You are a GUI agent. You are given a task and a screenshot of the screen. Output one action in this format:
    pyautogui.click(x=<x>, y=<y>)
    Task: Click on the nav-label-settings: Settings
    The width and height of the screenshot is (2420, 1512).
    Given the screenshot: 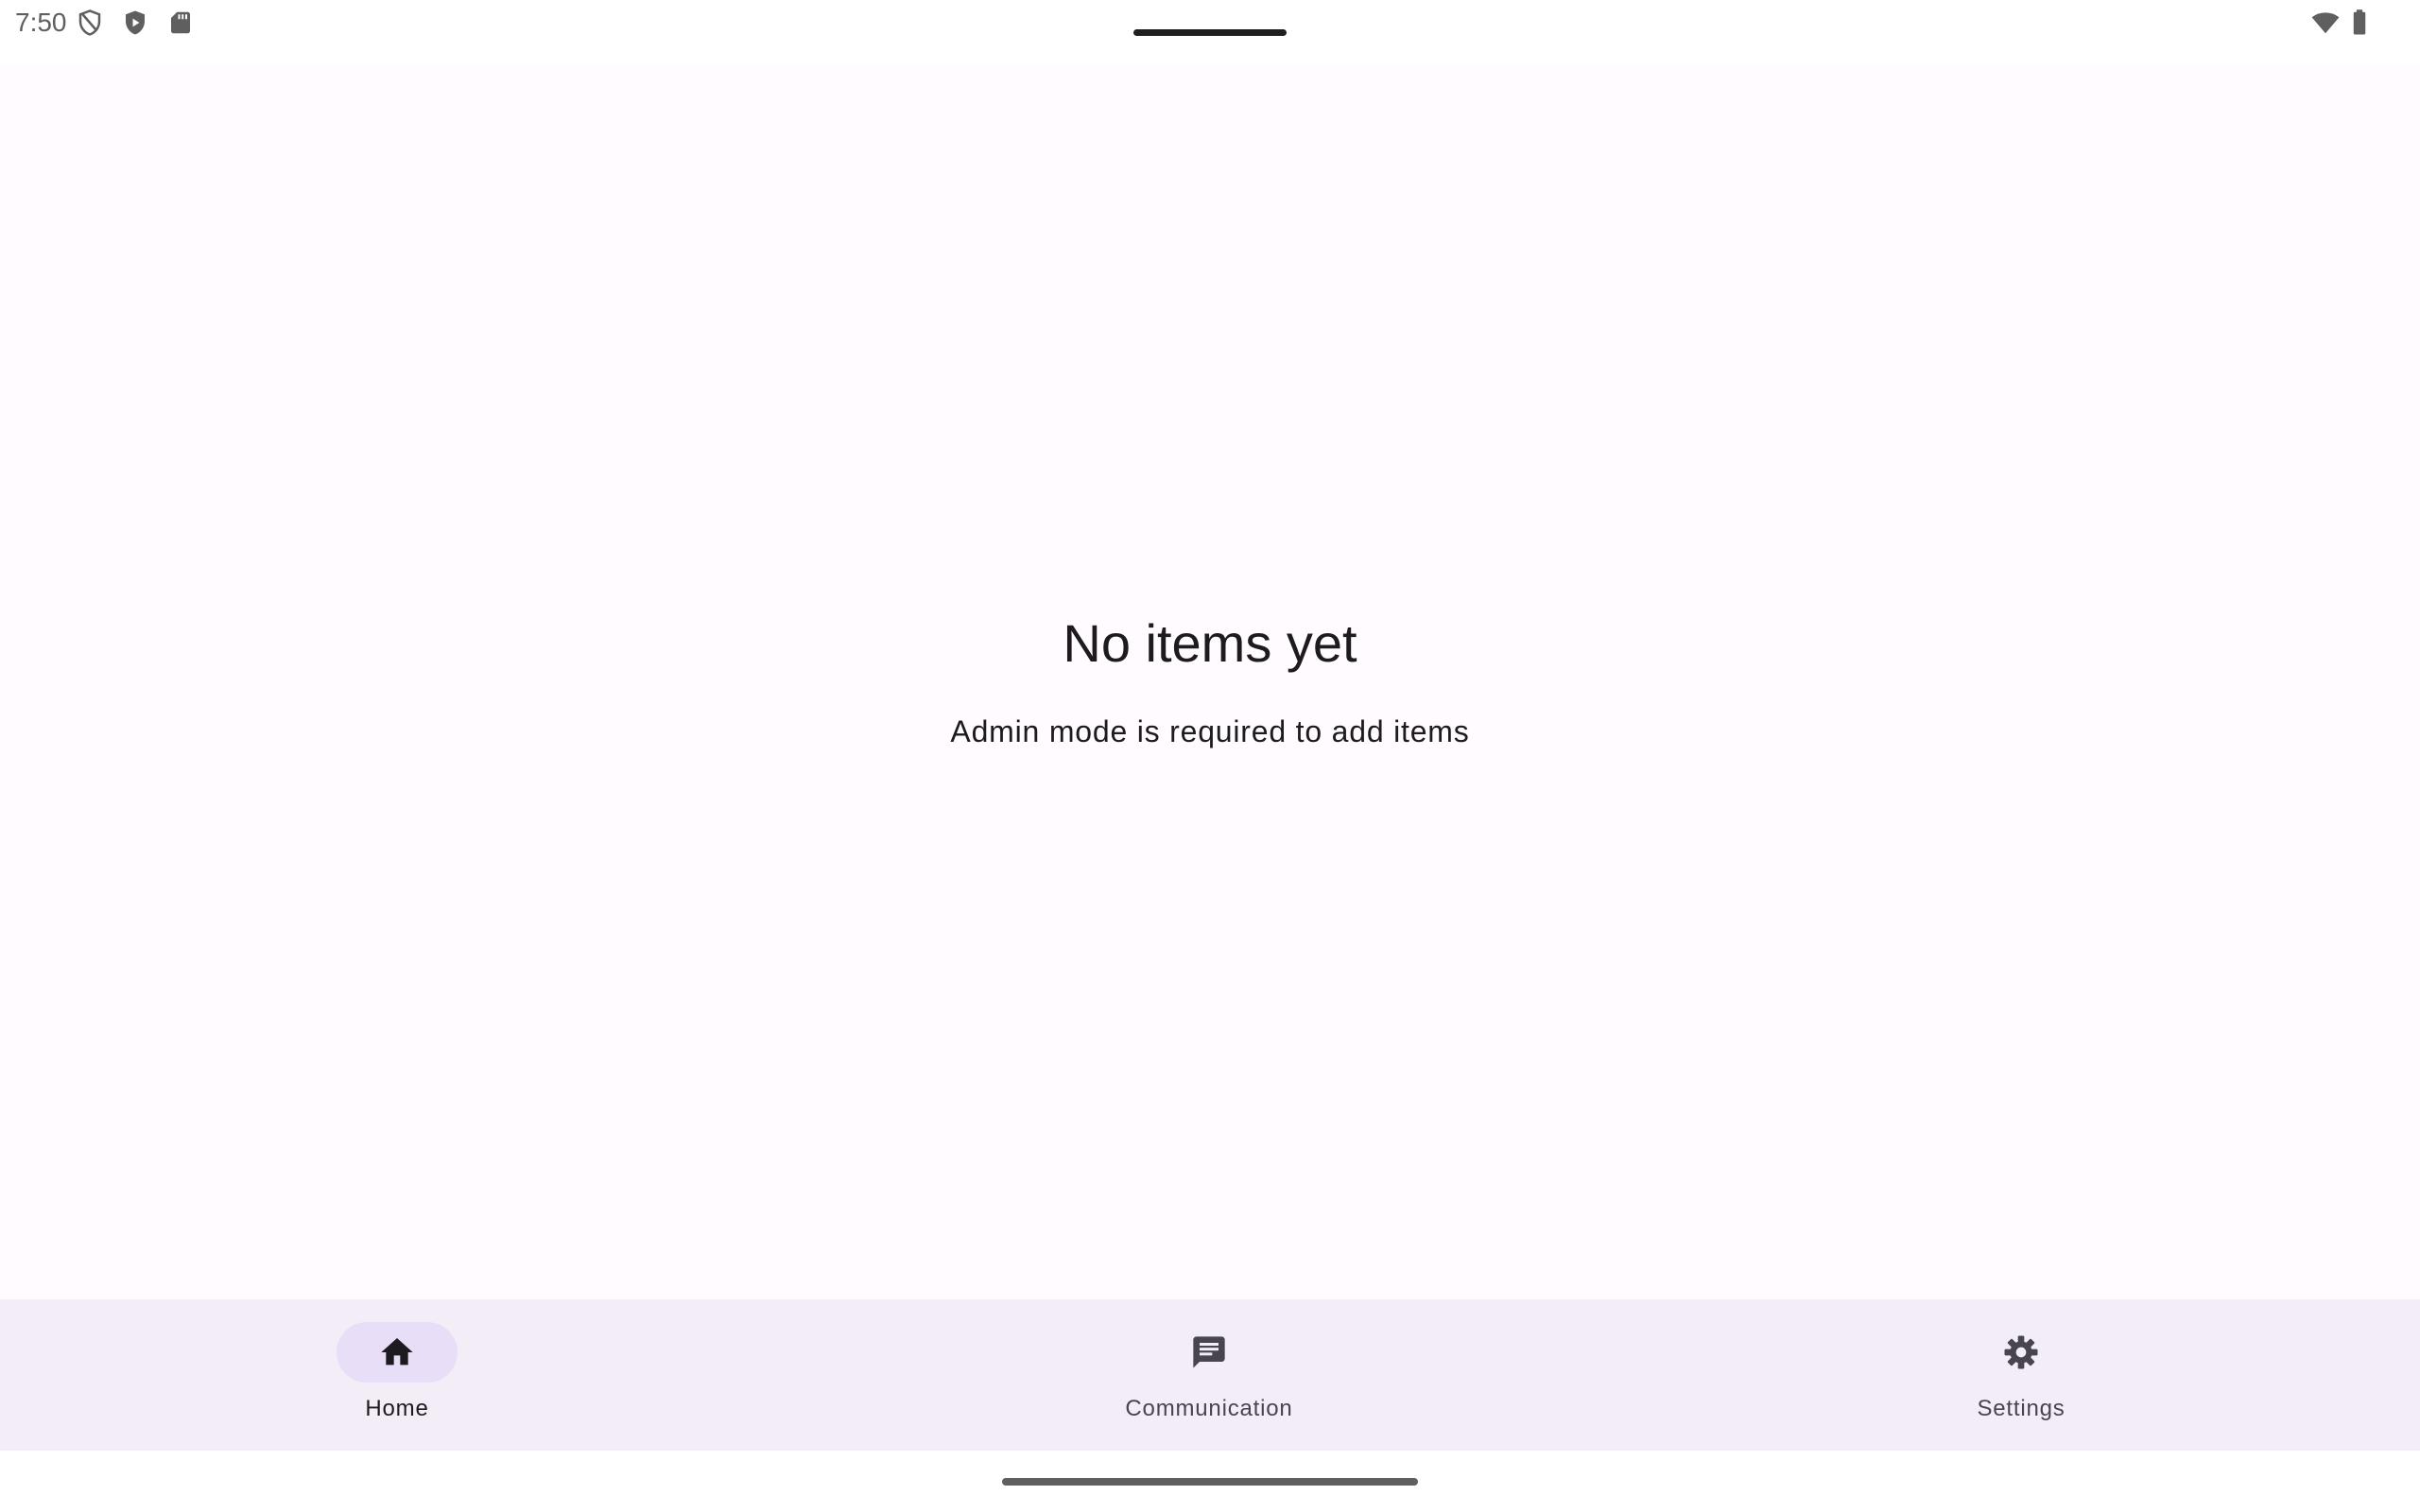 What is the action you would take?
    pyautogui.click(x=2021, y=1408)
    